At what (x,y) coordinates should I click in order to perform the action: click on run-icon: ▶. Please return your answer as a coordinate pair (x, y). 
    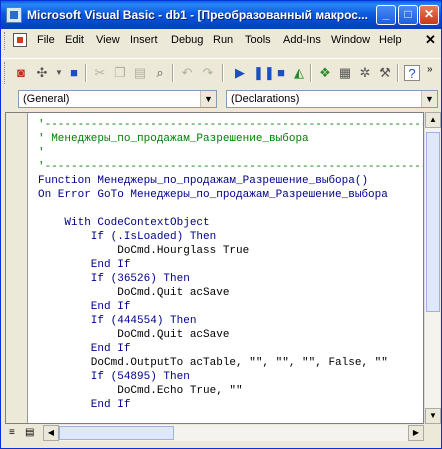
    Looking at the image, I should click on (240, 73).